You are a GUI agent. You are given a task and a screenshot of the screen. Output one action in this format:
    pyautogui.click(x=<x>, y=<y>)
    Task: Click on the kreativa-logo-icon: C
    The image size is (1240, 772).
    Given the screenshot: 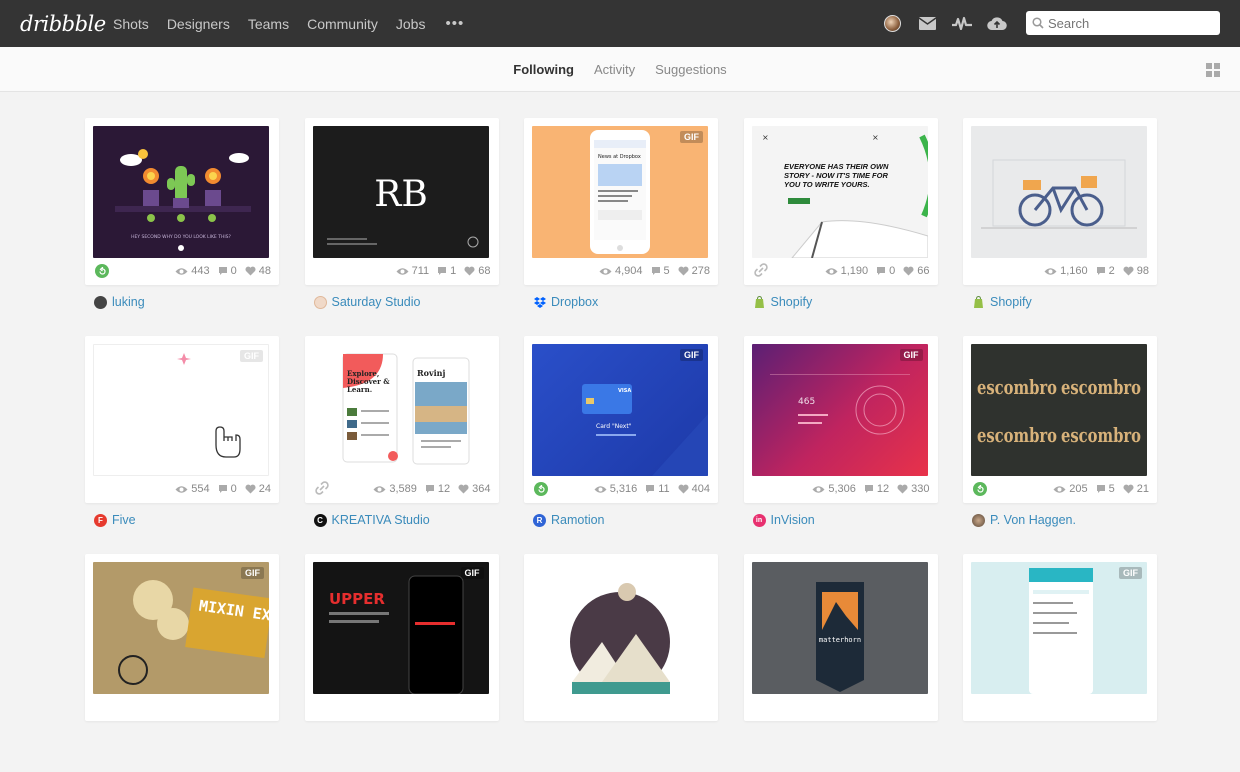 What is the action you would take?
    pyautogui.click(x=320, y=520)
    